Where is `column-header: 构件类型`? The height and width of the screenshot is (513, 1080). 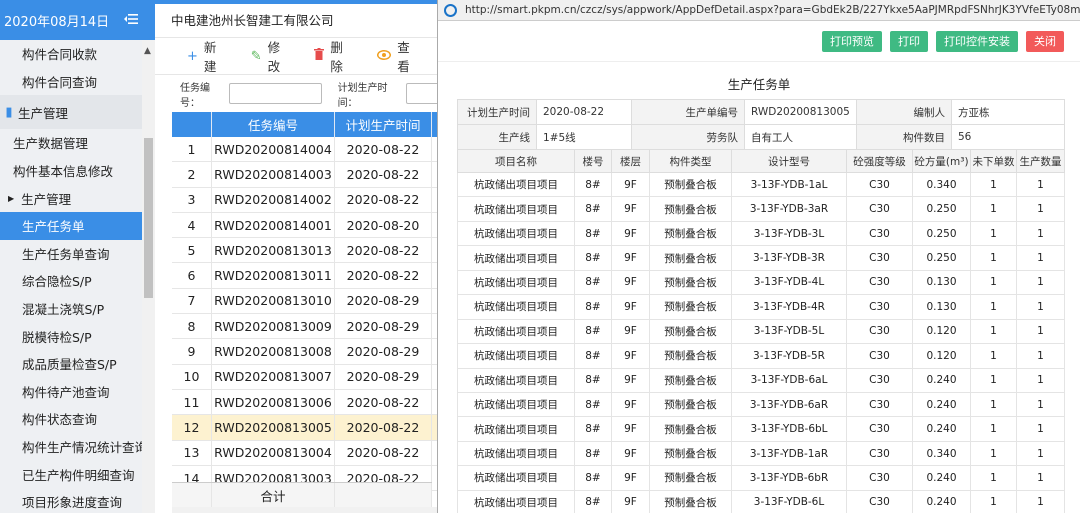
column-header: 构件类型 is located at coordinates (690, 161).